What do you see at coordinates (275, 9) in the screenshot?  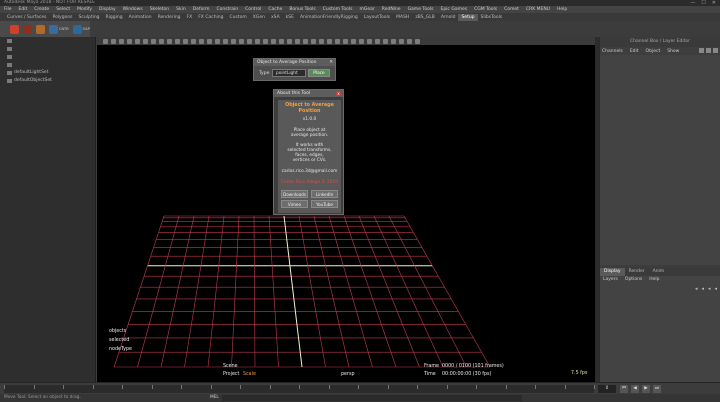 I see `menu-cache: Cache` at bounding box center [275, 9].